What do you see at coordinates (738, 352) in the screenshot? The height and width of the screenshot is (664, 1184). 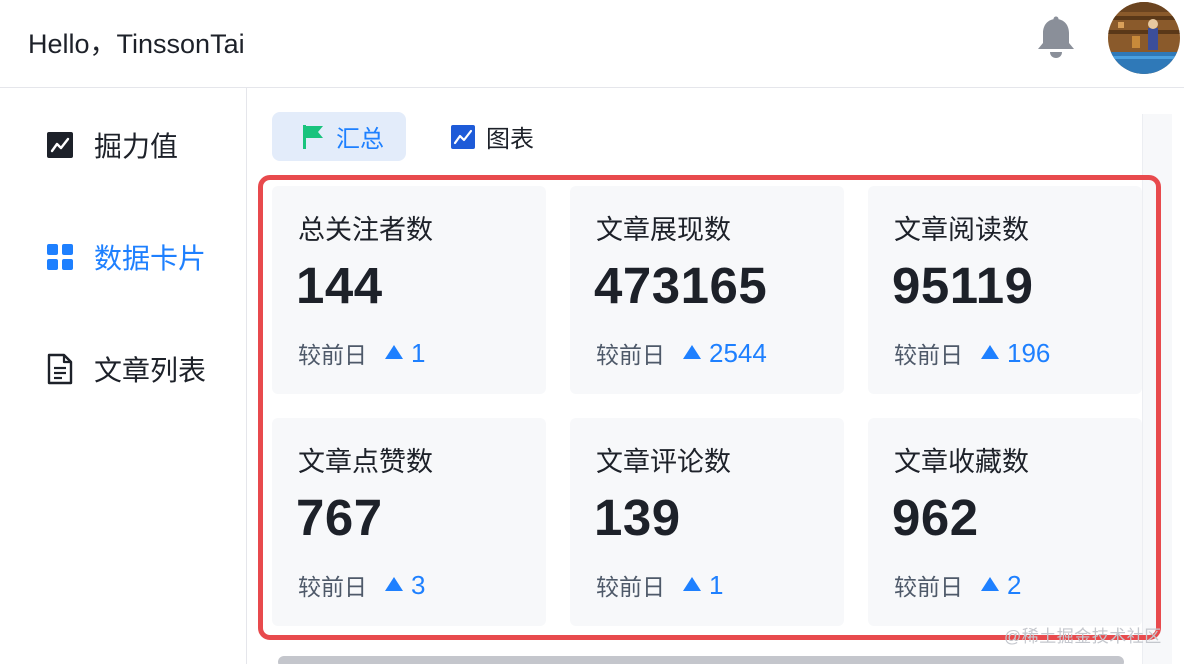 I see `card-delta: 2544` at bounding box center [738, 352].